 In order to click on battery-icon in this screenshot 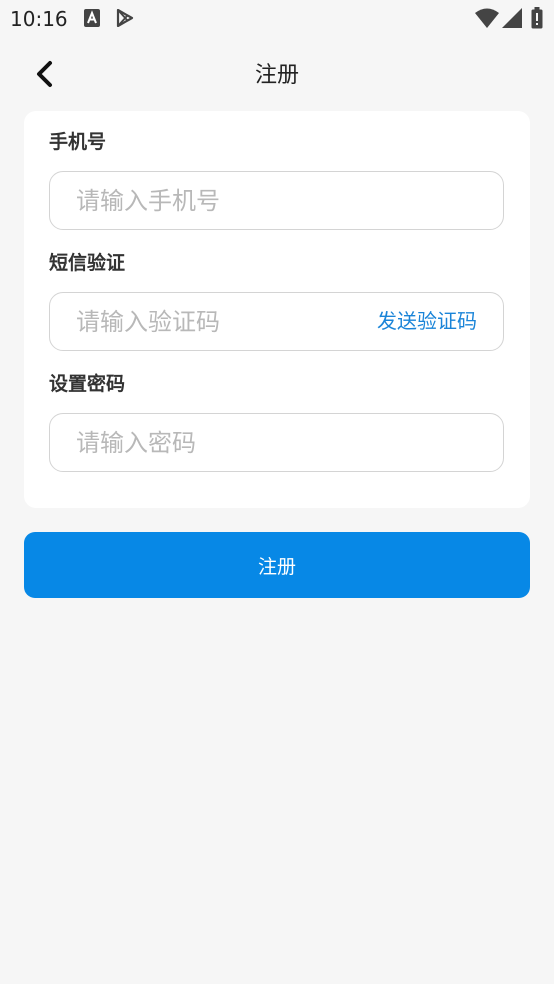, I will do `click(537, 20)`.